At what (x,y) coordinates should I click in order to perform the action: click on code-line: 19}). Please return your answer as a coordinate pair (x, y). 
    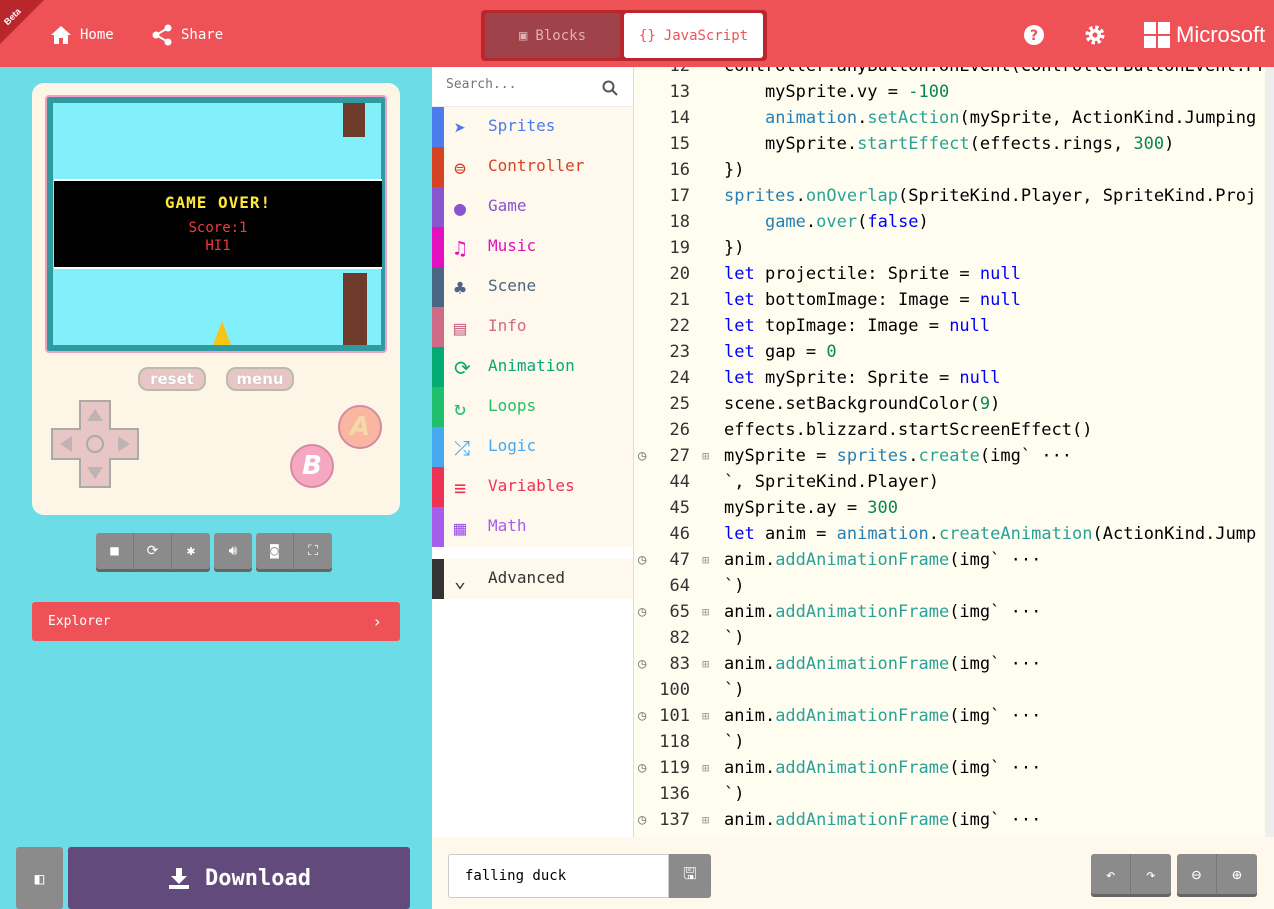
    Looking at the image, I should click on (954, 248).